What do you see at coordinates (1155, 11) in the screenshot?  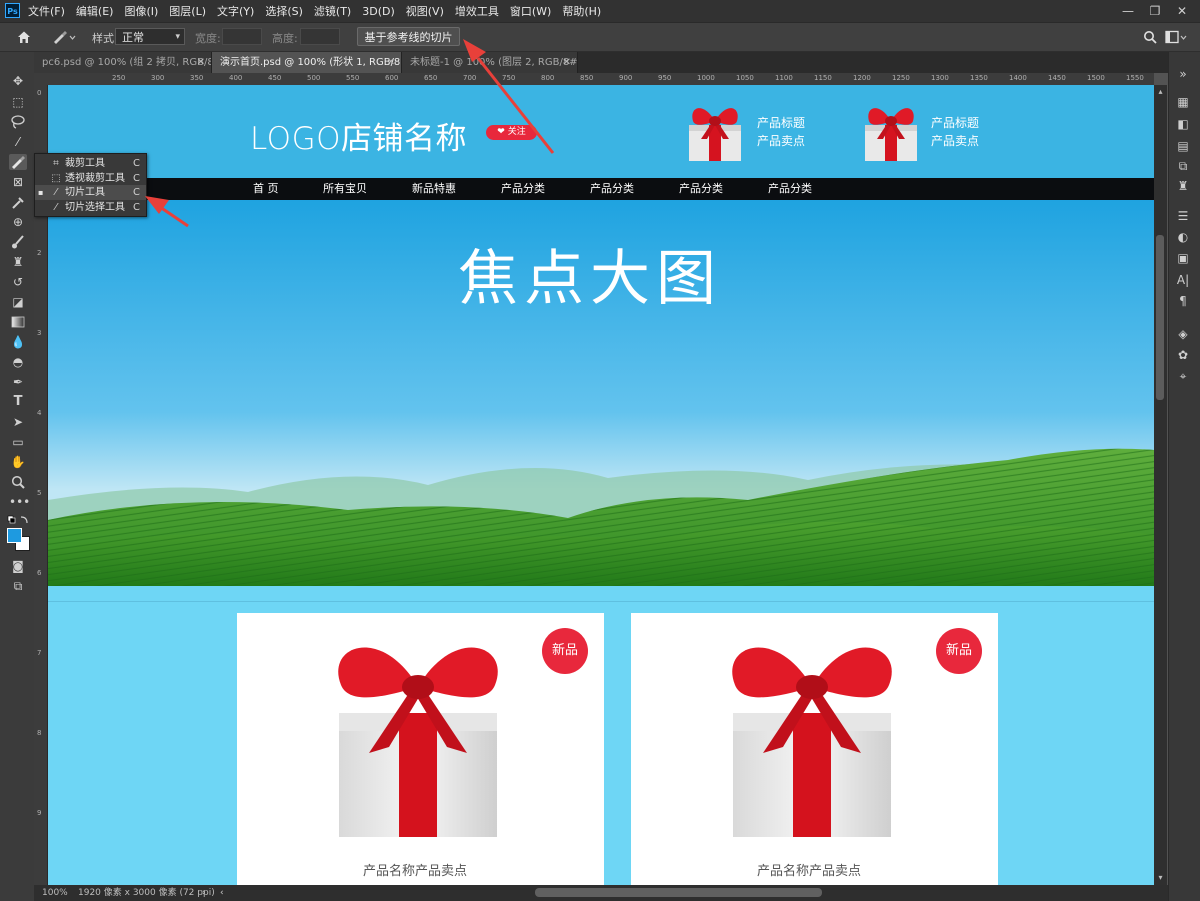 I see `restore-button: ❐` at bounding box center [1155, 11].